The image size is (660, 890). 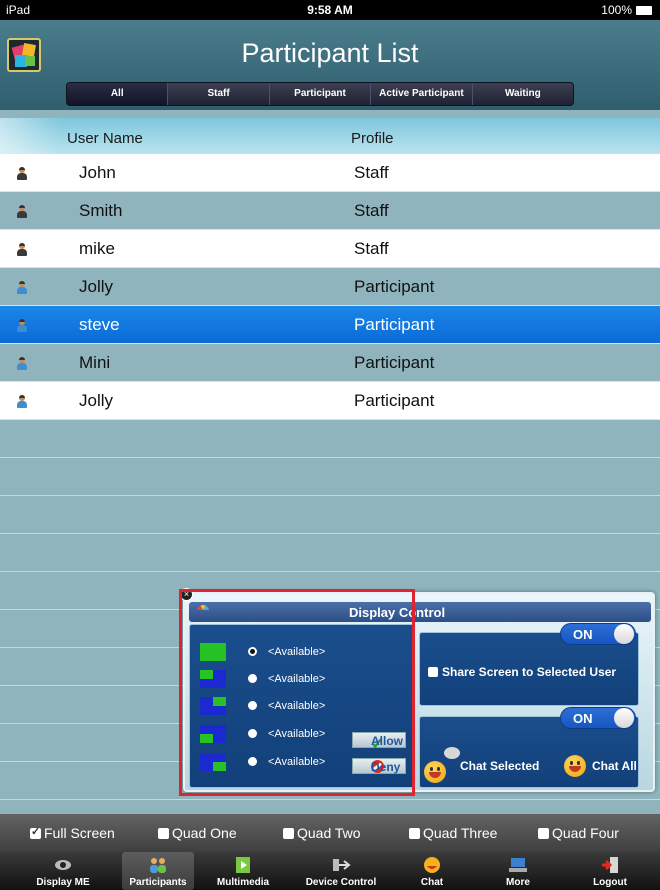 What do you see at coordinates (213, 652) in the screenshot?
I see `layout-full-icon` at bounding box center [213, 652].